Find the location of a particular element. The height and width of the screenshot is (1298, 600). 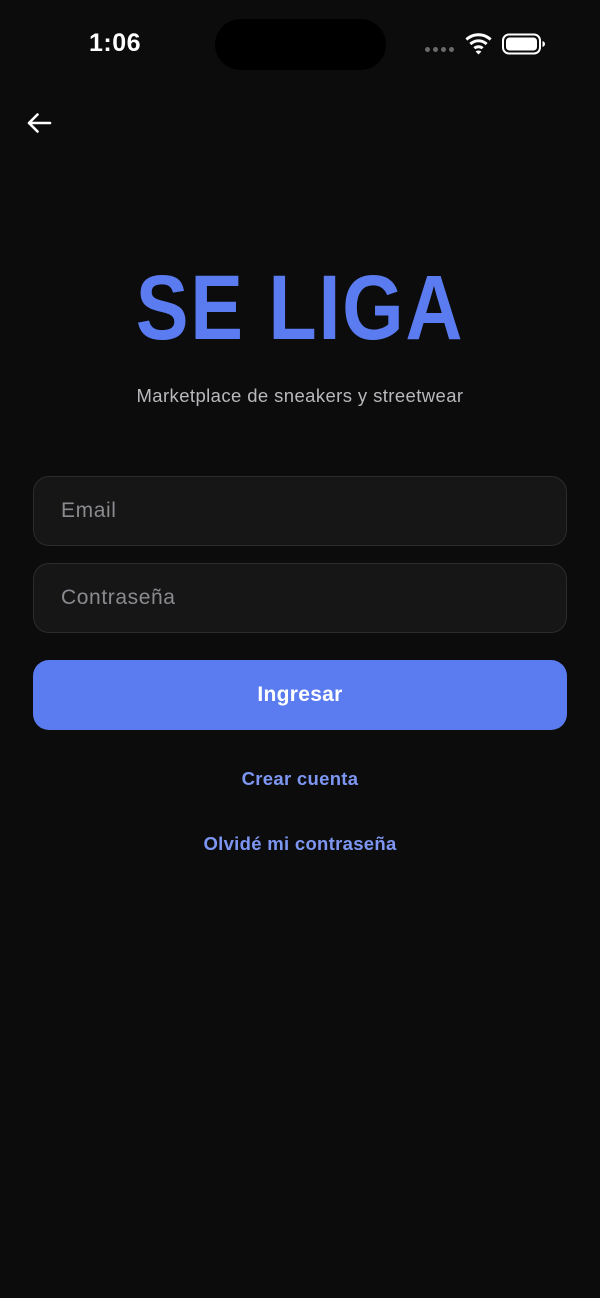

create-account-link: Crear cuenta is located at coordinates (300, 779).